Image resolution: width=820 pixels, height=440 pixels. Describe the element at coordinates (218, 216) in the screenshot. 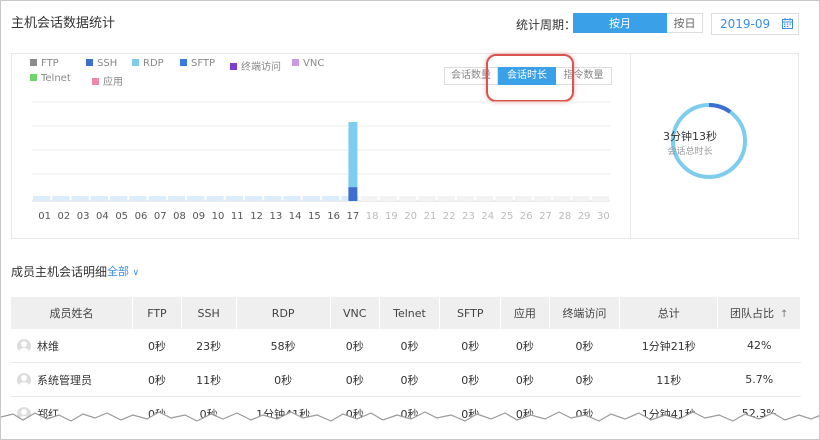

I see `x-tick-label: 10` at that location.